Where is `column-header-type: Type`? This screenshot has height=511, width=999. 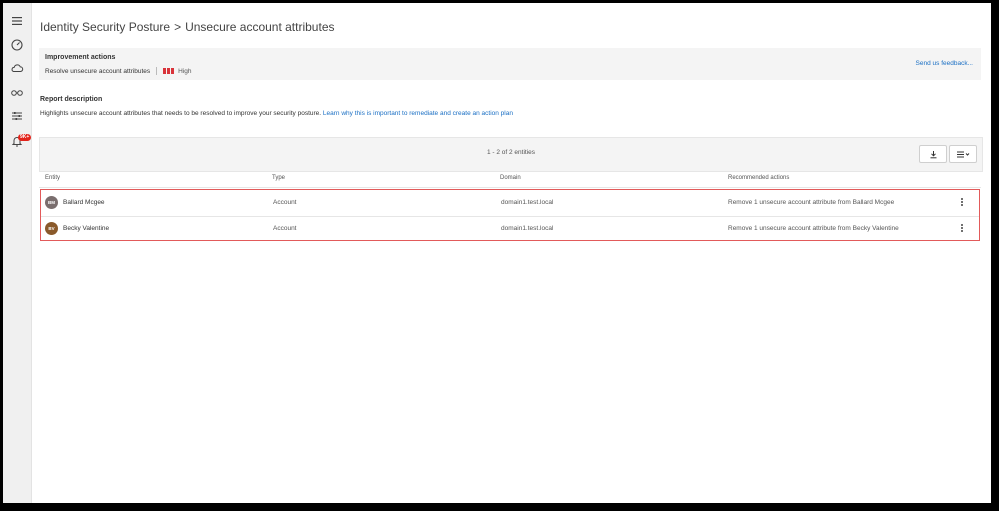 column-header-type: Type is located at coordinates (278, 178).